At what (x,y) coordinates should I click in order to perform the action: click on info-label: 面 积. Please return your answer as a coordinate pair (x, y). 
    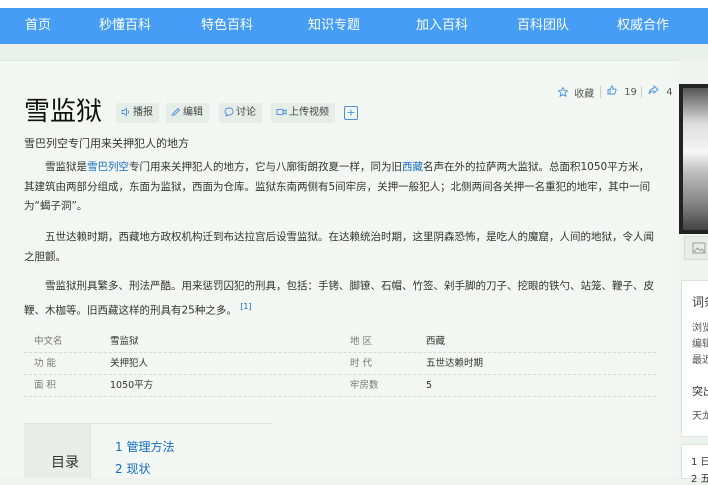
    Looking at the image, I should click on (45, 385).